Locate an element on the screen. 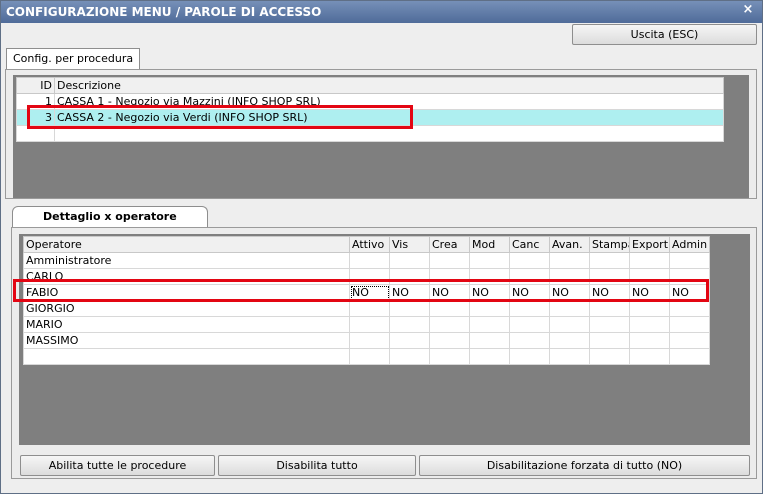 The image size is (763, 494). operator-row: Amministratore is located at coordinates (366, 260).